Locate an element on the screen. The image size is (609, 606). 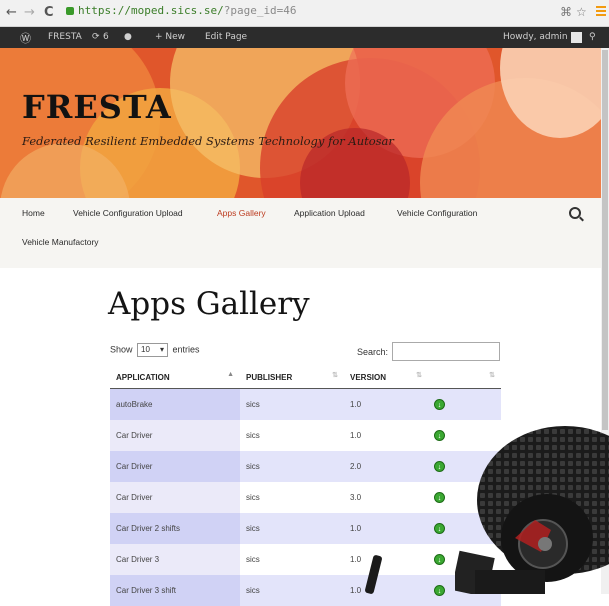
howdy-user: Howdy, admin is located at coordinates (535, 37).